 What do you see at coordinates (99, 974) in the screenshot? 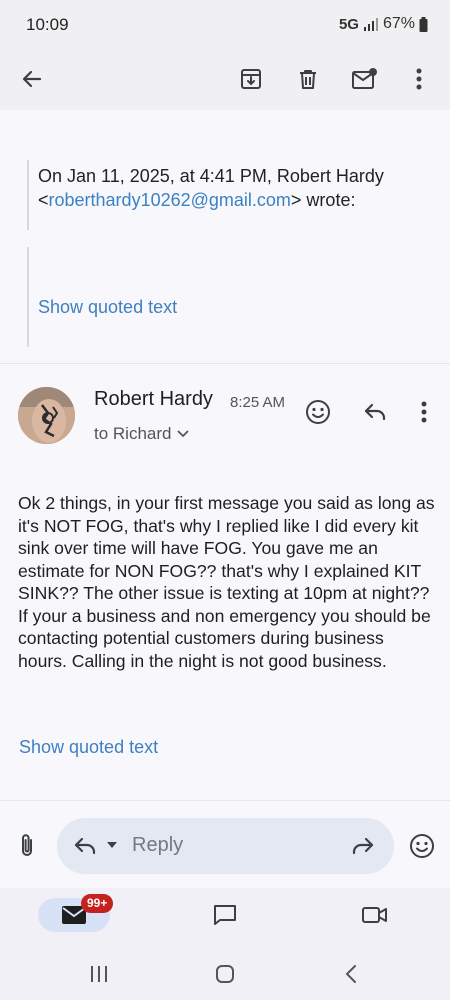
I see `recent-apps-icon` at bounding box center [99, 974].